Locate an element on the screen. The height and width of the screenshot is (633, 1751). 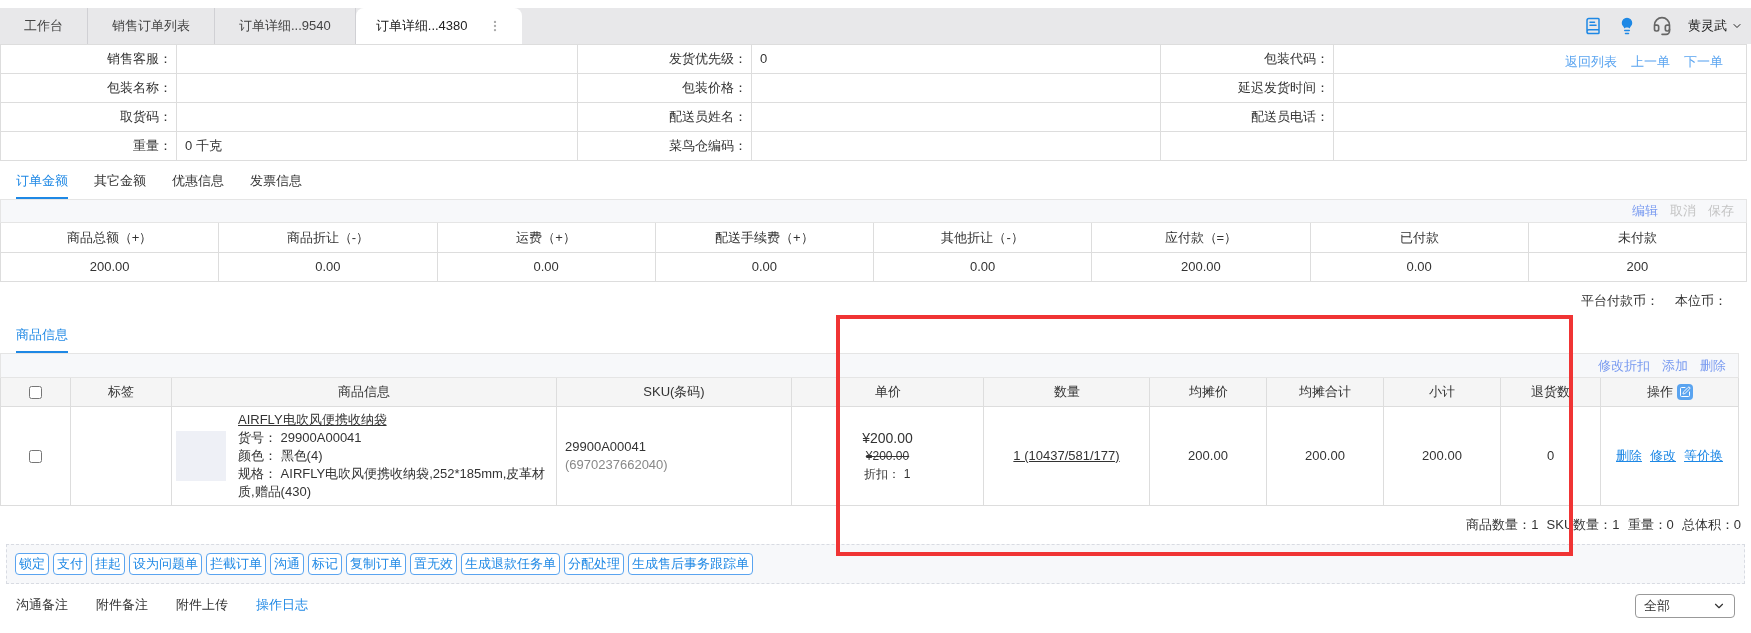
section-tab: 优惠信息 is located at coordinates (198, 184).